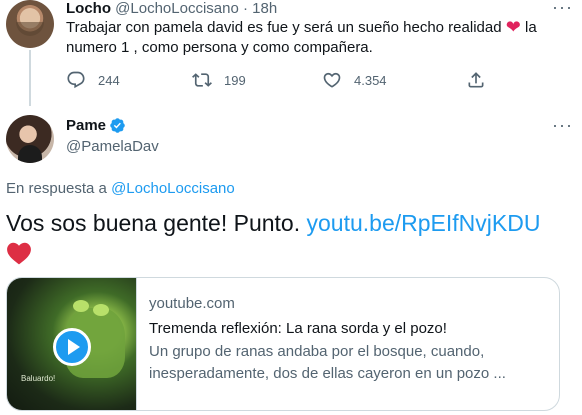 The image size is (582, 415). Describe the element at coordinates (264, 8) in the screenshot. I see `tweet-timestamp: 18h` at that location.